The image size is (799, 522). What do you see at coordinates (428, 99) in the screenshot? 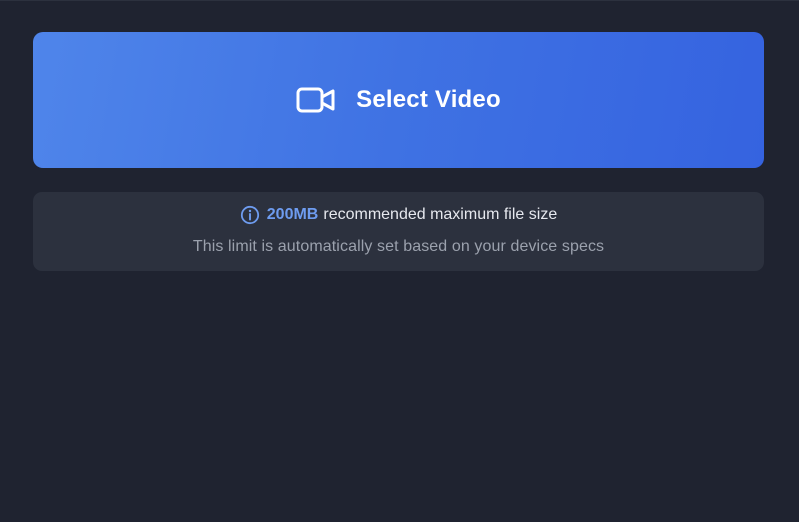
I see `select-video-label: Select Video` at bounding box center [428, 99].